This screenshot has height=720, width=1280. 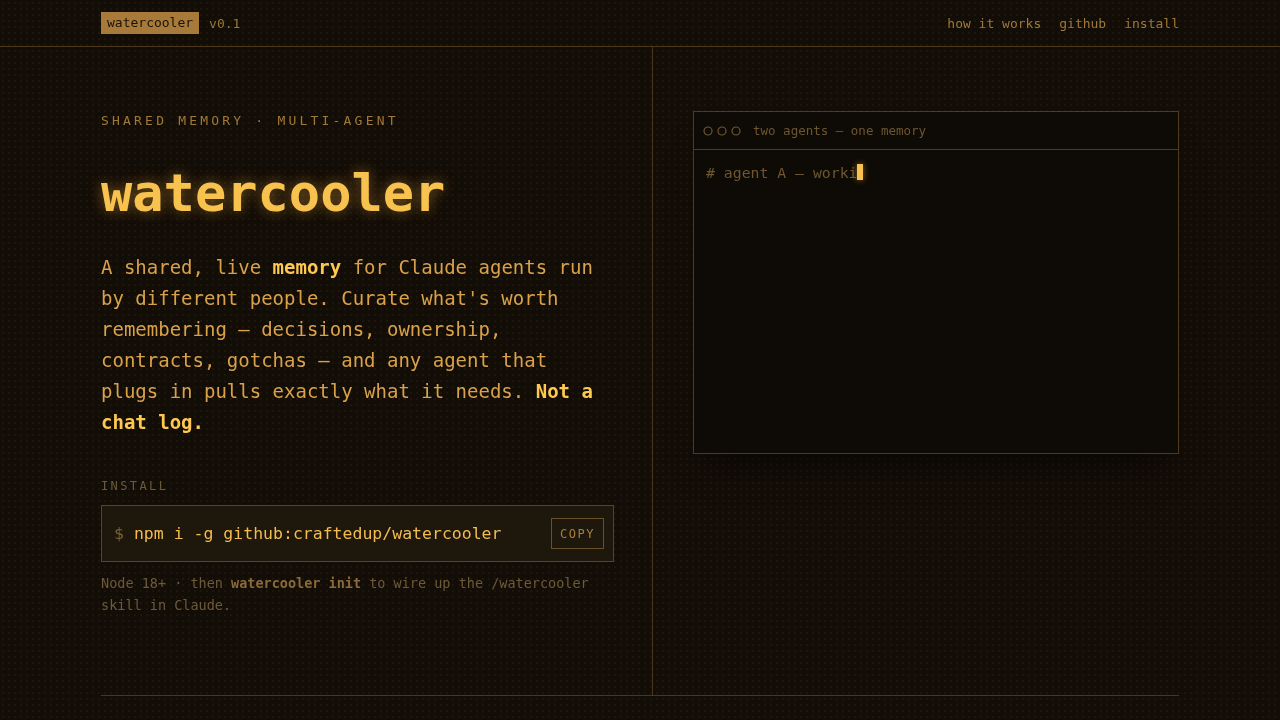 I want to click on hero-title: watercooler, so click(x=274, y=193).